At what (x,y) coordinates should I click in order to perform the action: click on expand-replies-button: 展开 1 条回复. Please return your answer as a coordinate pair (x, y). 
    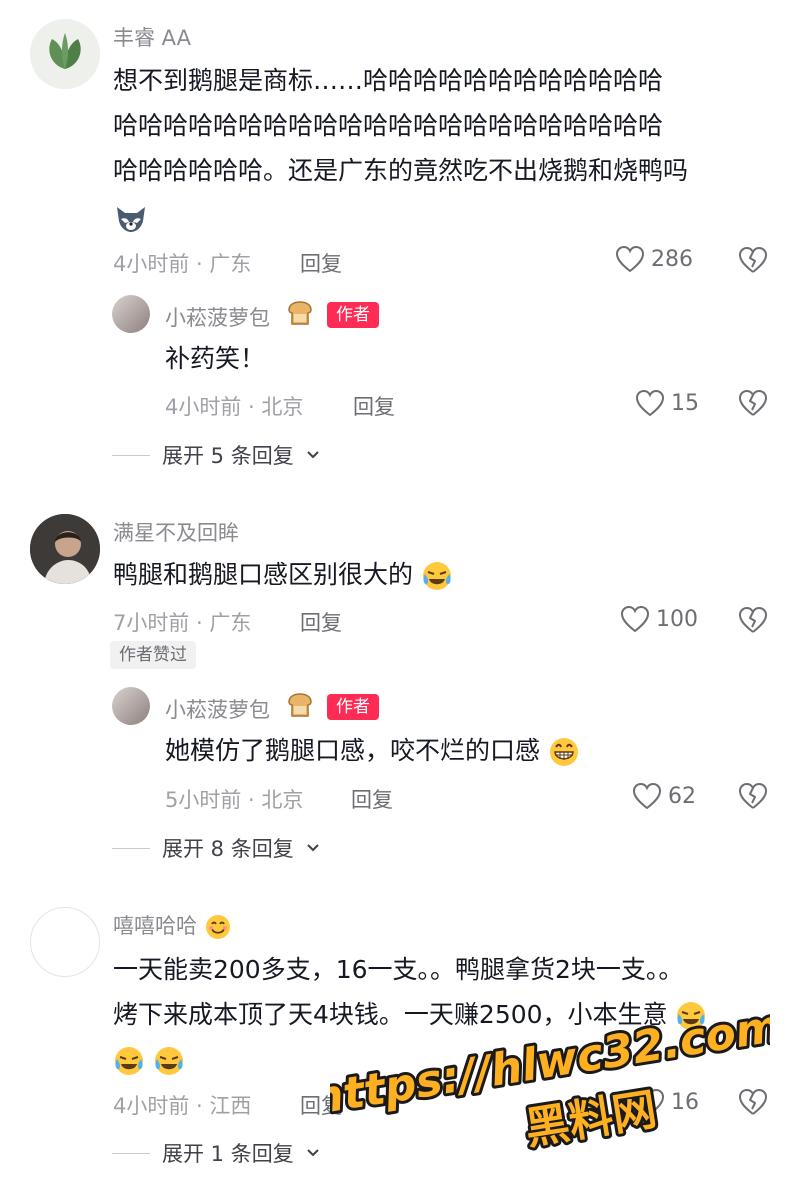
    Looking at the image, I should click on (216, 1153).